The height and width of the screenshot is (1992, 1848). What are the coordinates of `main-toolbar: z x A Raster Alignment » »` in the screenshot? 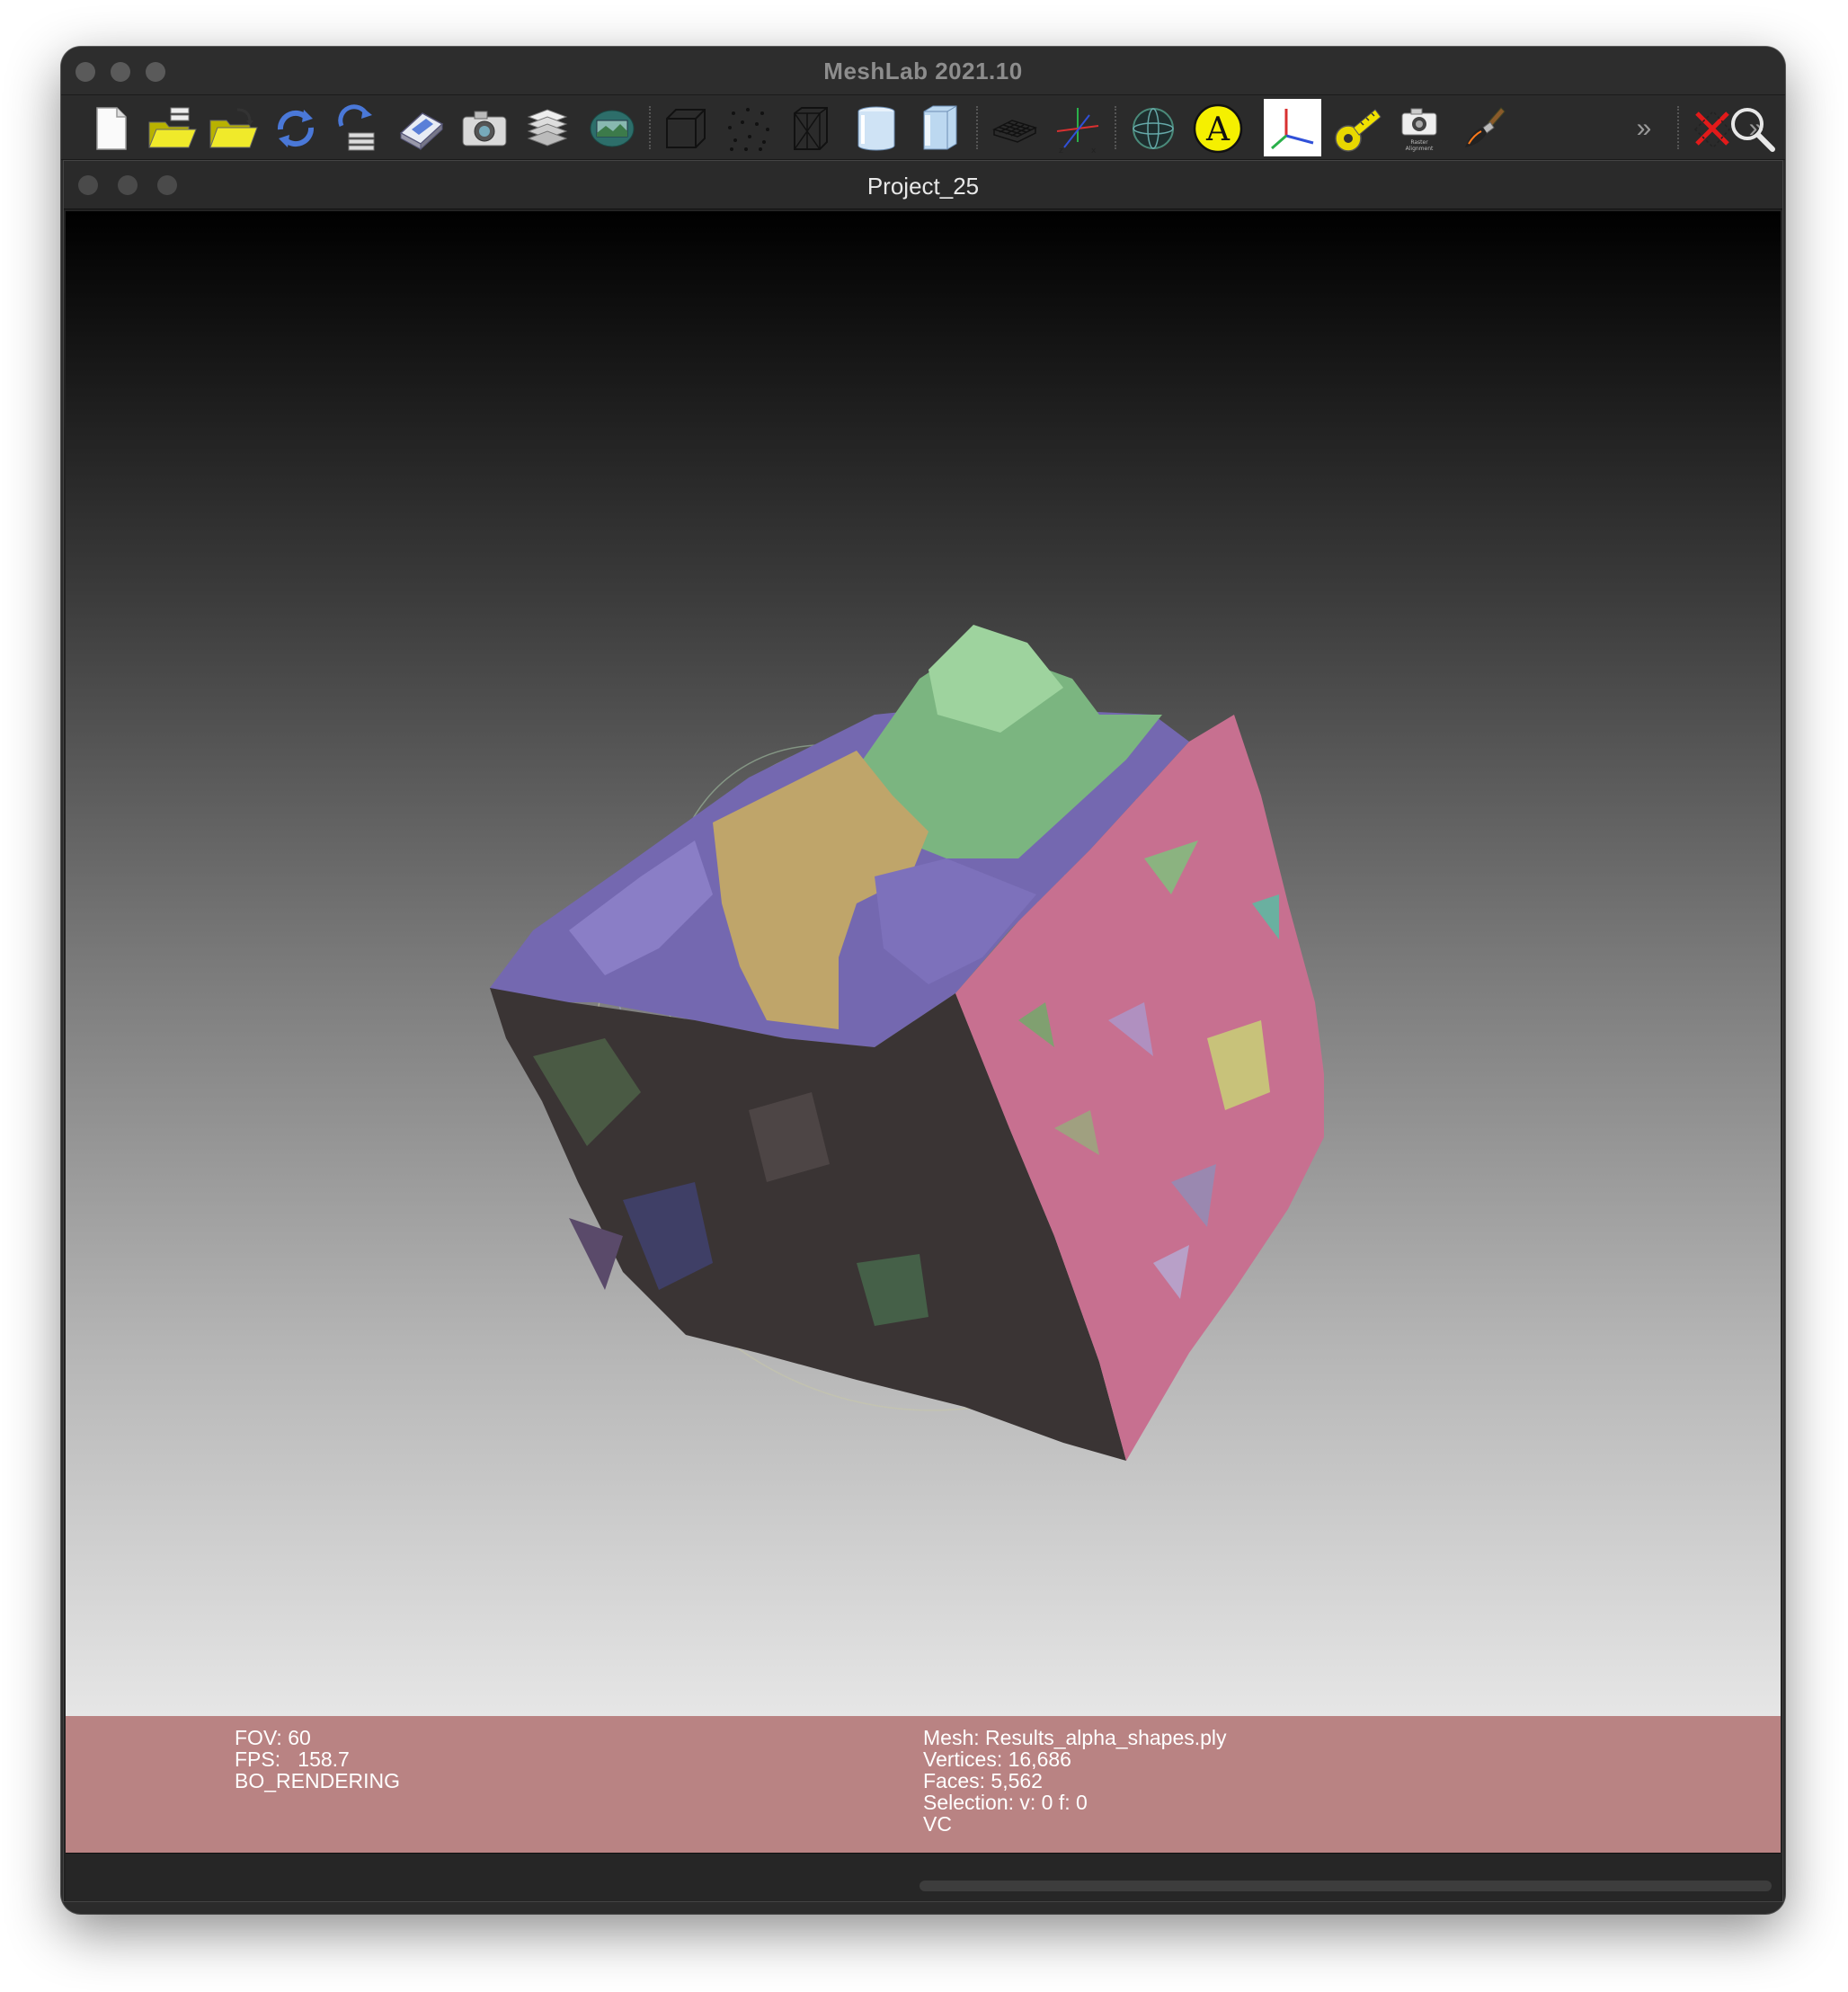 It's located at (923, 128).